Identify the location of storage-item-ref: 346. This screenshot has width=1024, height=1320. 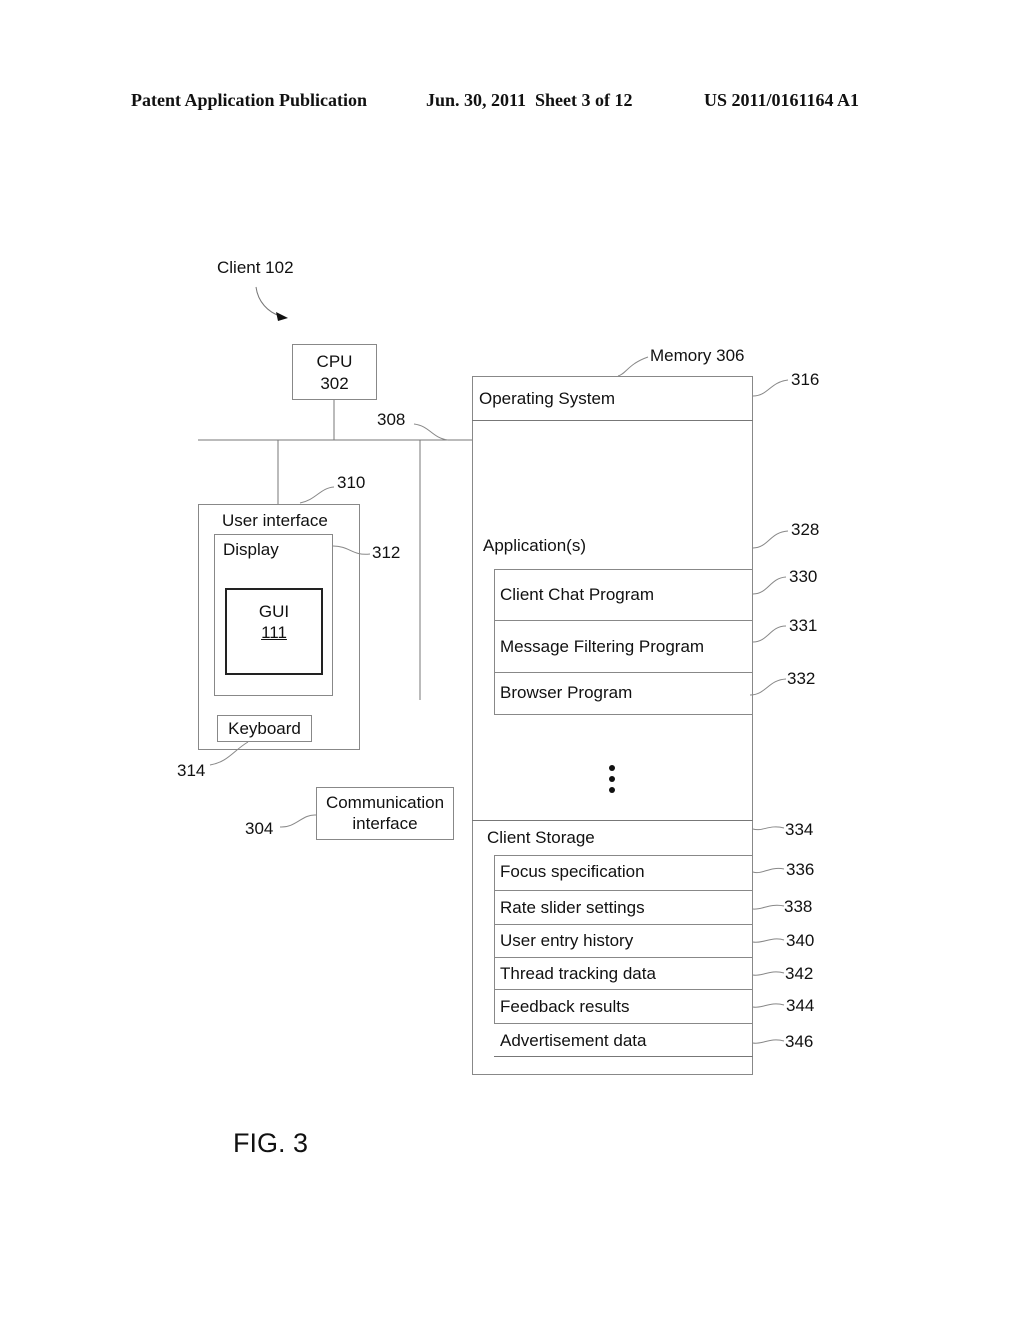
(799, 1041).